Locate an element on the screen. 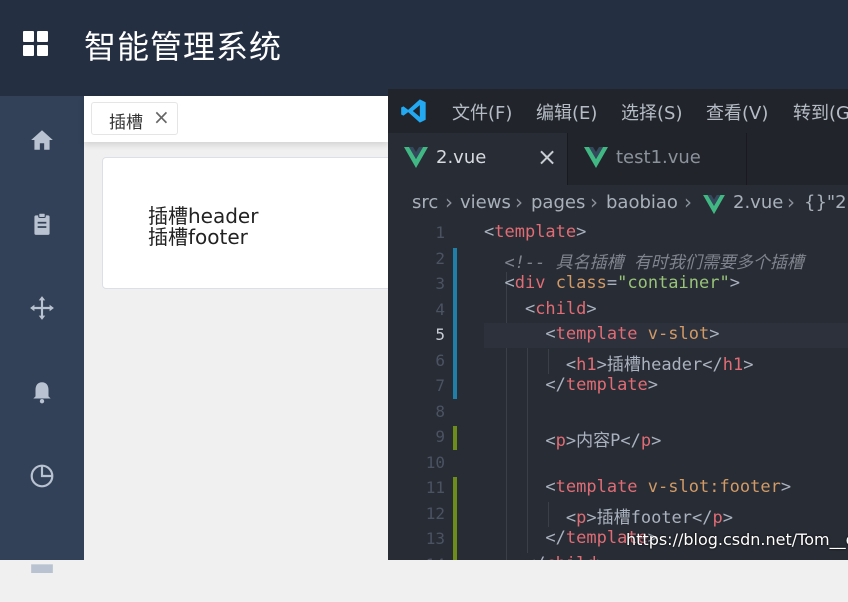 This screenshot has height=602, width=848. code-line: 6 <h1>插槽header</h1> is located at coordinates (618, 362).